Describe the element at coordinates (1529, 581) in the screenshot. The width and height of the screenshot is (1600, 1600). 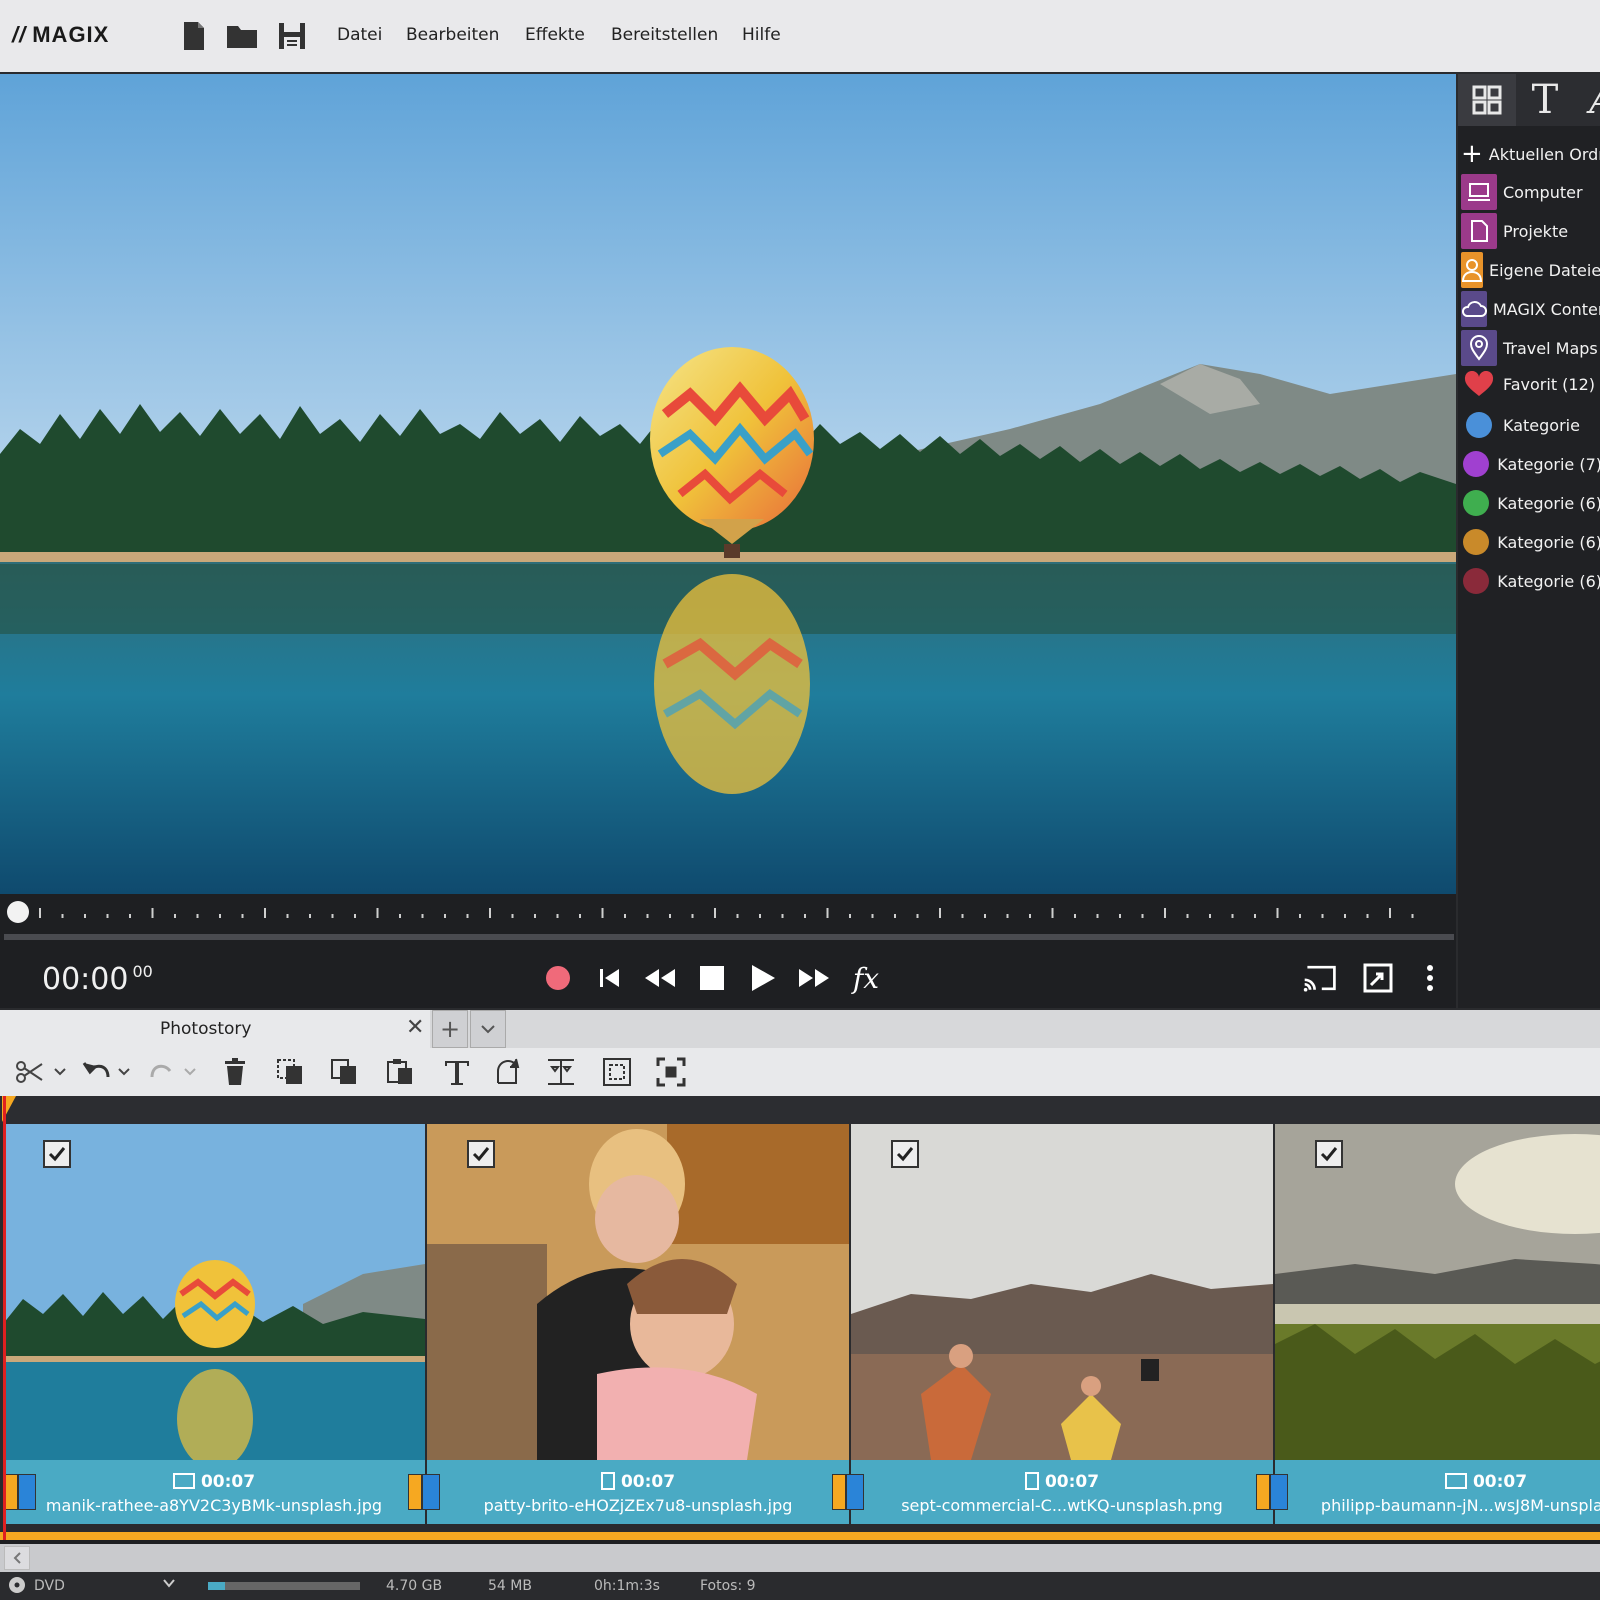
I see `media-item-kategorie-red: Kategorie (6)` at that location.